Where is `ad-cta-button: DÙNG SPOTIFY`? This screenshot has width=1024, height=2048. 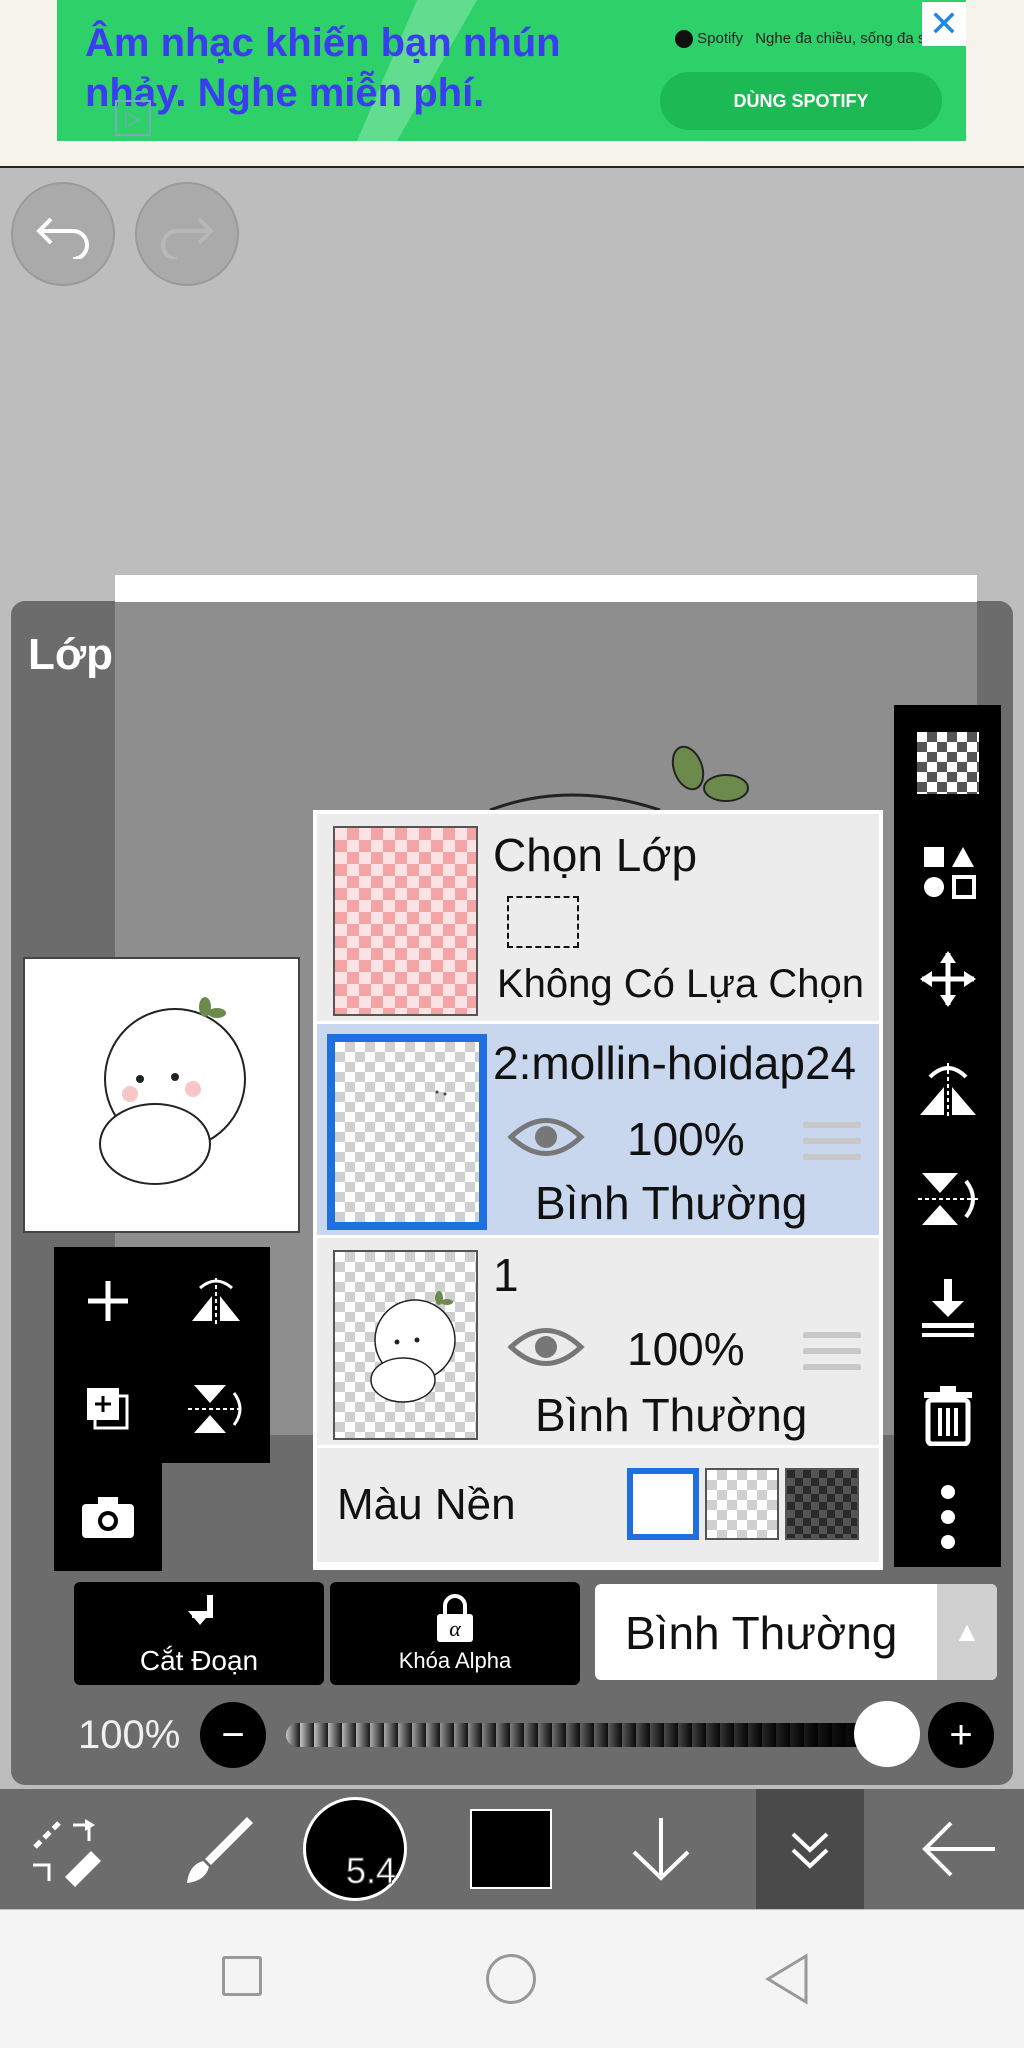
ad-cta-button: DÙNG SPOTIFY is located at coordinates (801, 101).